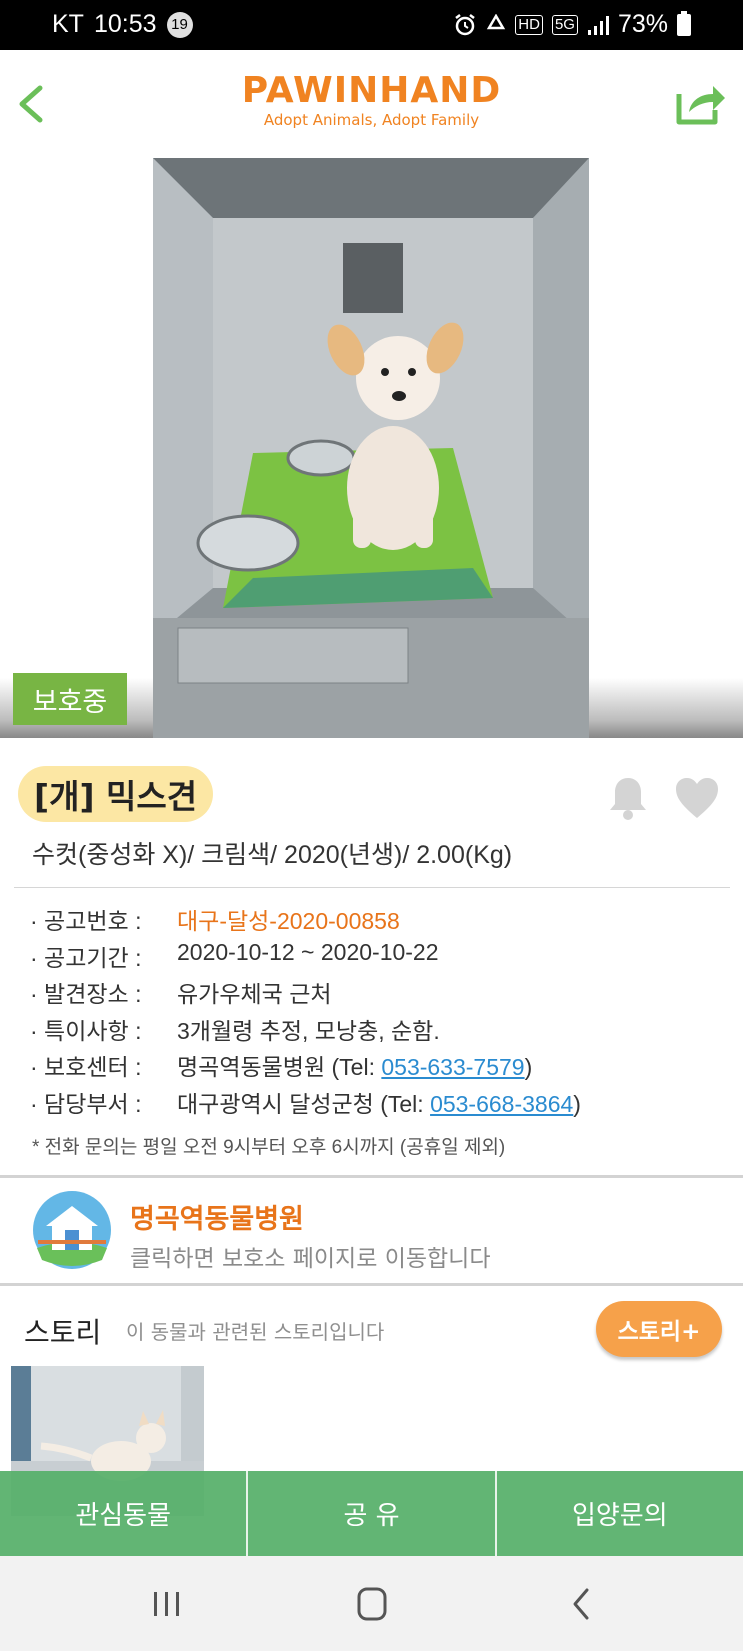 The image size is (743, 1651). Describe the element at coordinates (700, 104) in the screenshot. I see `share-icon` at that location.